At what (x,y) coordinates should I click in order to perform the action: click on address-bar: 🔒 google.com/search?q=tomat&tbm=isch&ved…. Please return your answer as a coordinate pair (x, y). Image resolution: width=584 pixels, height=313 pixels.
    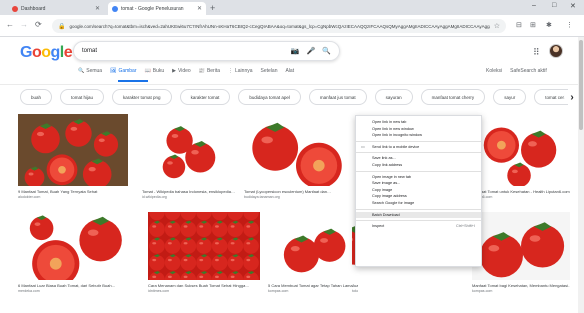
    Looking at the image, I should click on (279, 26).